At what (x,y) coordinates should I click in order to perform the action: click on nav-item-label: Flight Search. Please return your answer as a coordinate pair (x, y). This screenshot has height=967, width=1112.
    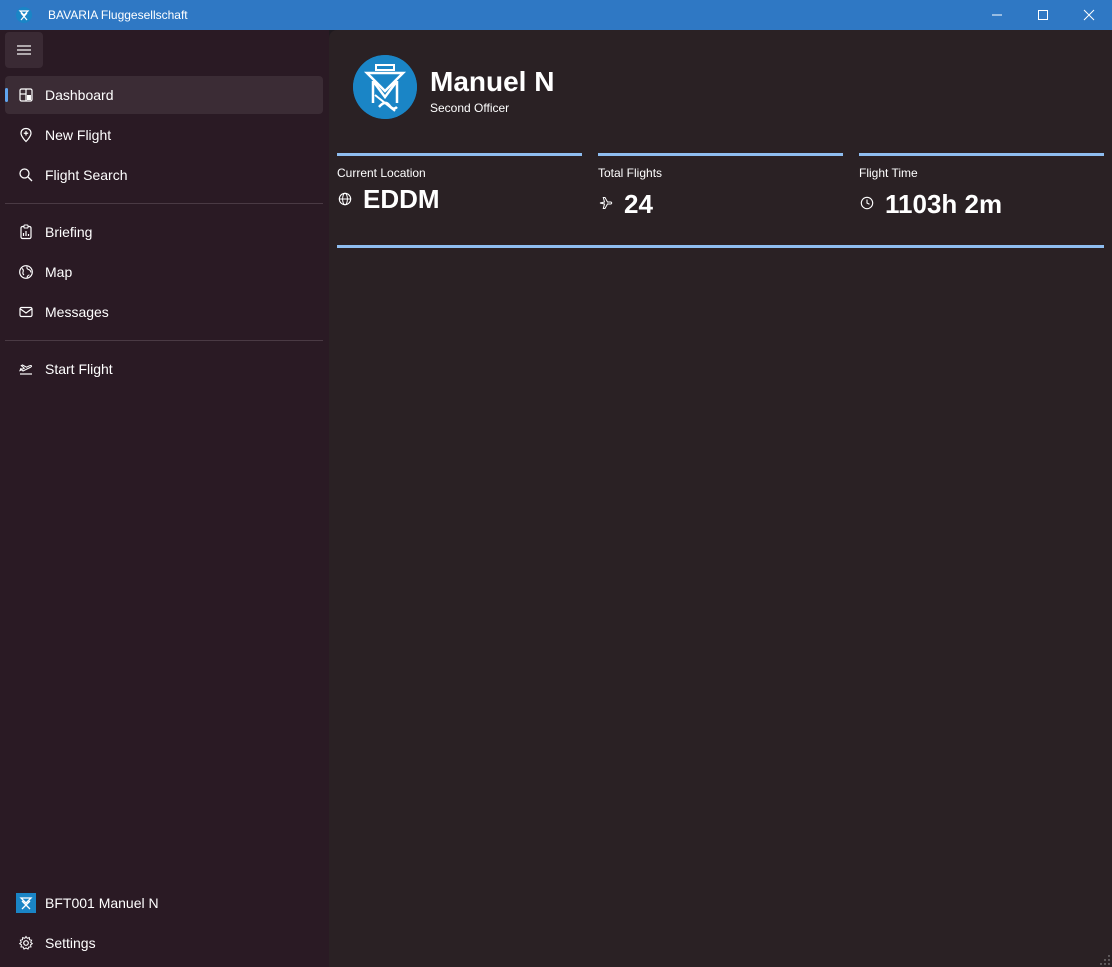
    Looking at the image, I should click on (86, 175).